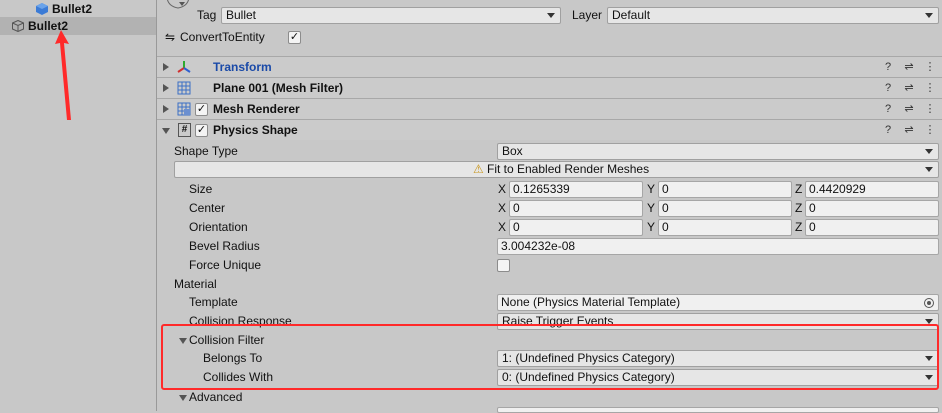 This screenshot has width=942, height=413. I want to click on advanced-foldout-icon, so click(183, 398).